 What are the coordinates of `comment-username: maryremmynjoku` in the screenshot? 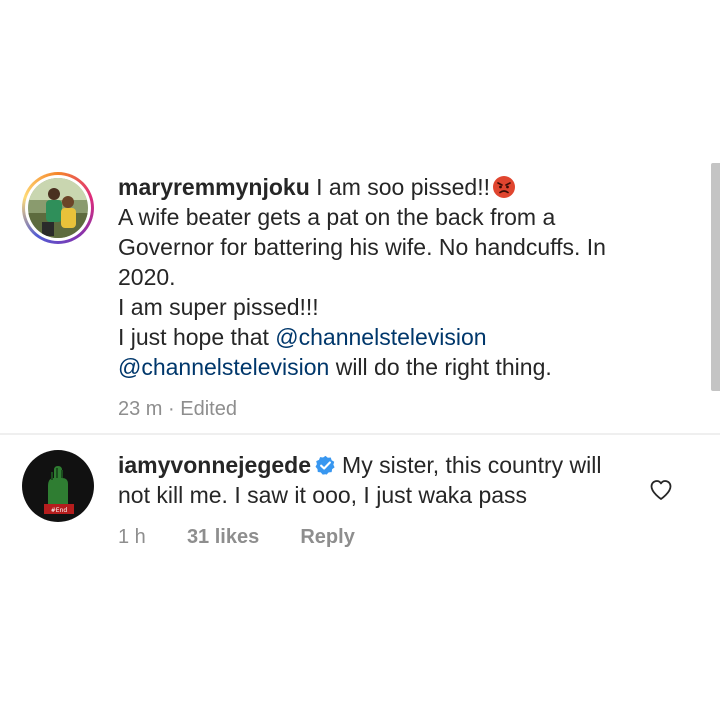 It's located at (214, 187).